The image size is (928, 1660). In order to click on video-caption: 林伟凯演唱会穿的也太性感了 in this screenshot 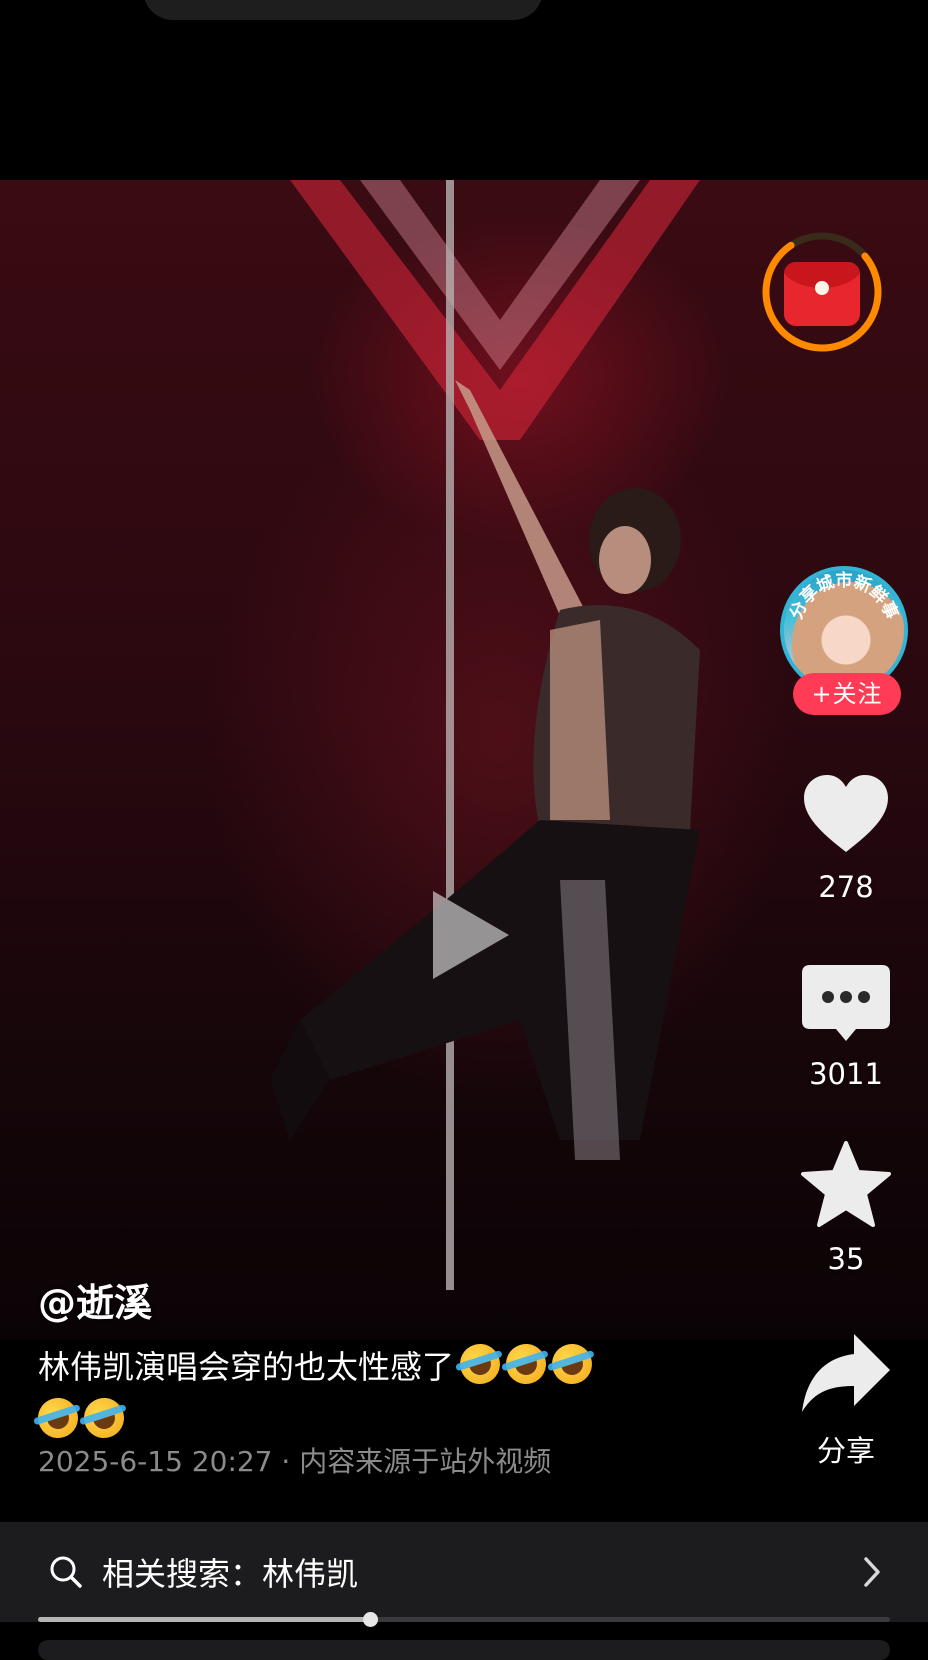, I will do `click(385, 1393)`.